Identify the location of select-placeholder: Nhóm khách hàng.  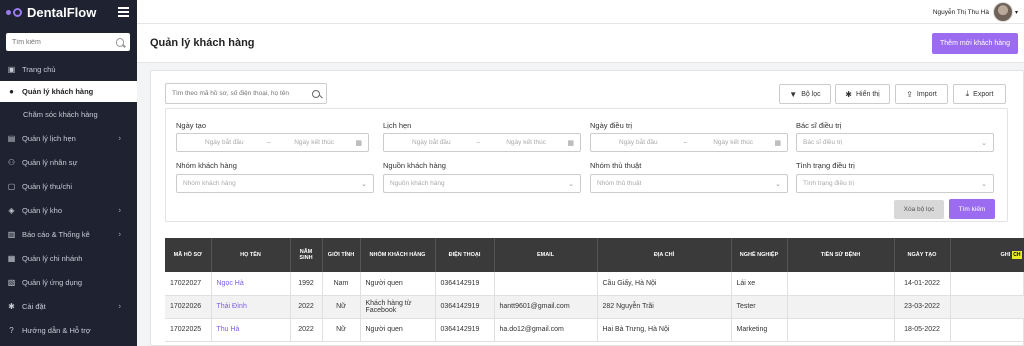
(209, 183).